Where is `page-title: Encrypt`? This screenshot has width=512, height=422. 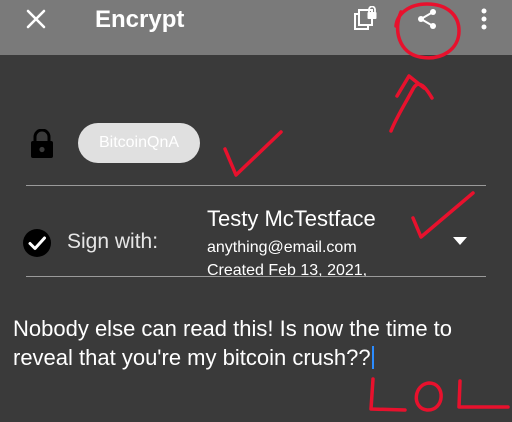
page-title: Encrypt is located at coordinates (140, 19).